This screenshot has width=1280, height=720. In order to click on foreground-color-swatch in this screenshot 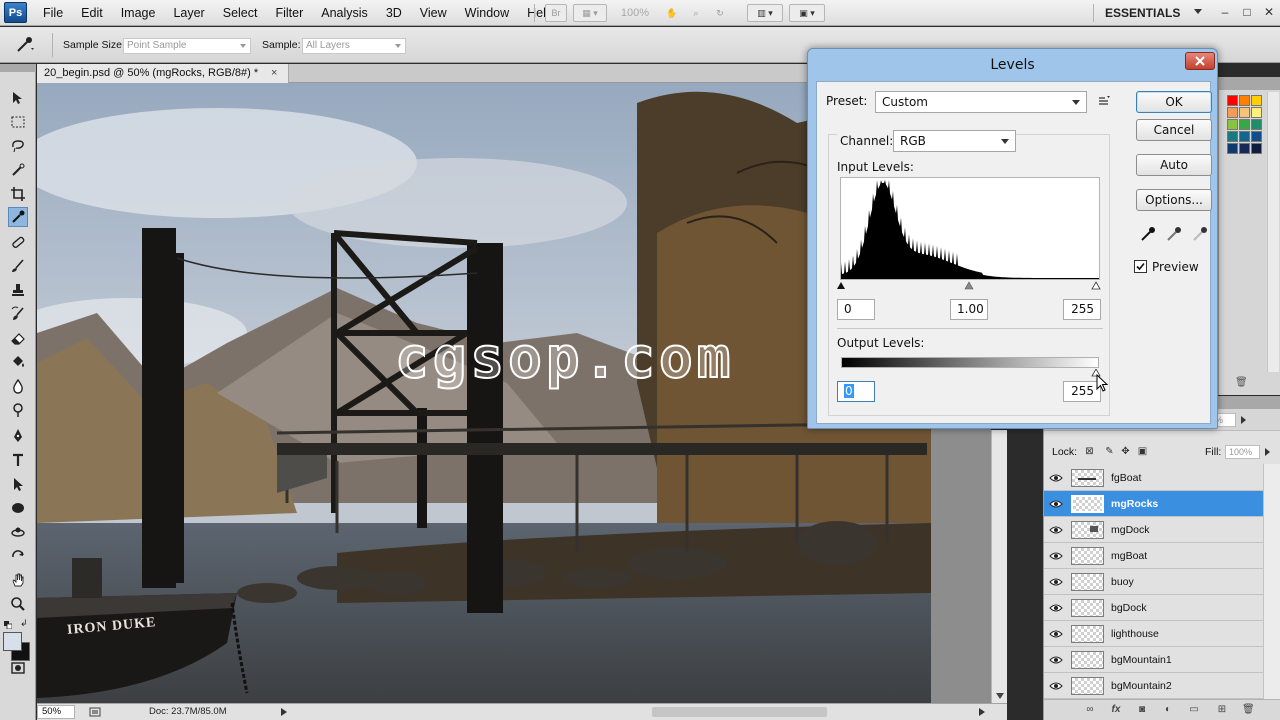, I will do `click(12, 641)`.